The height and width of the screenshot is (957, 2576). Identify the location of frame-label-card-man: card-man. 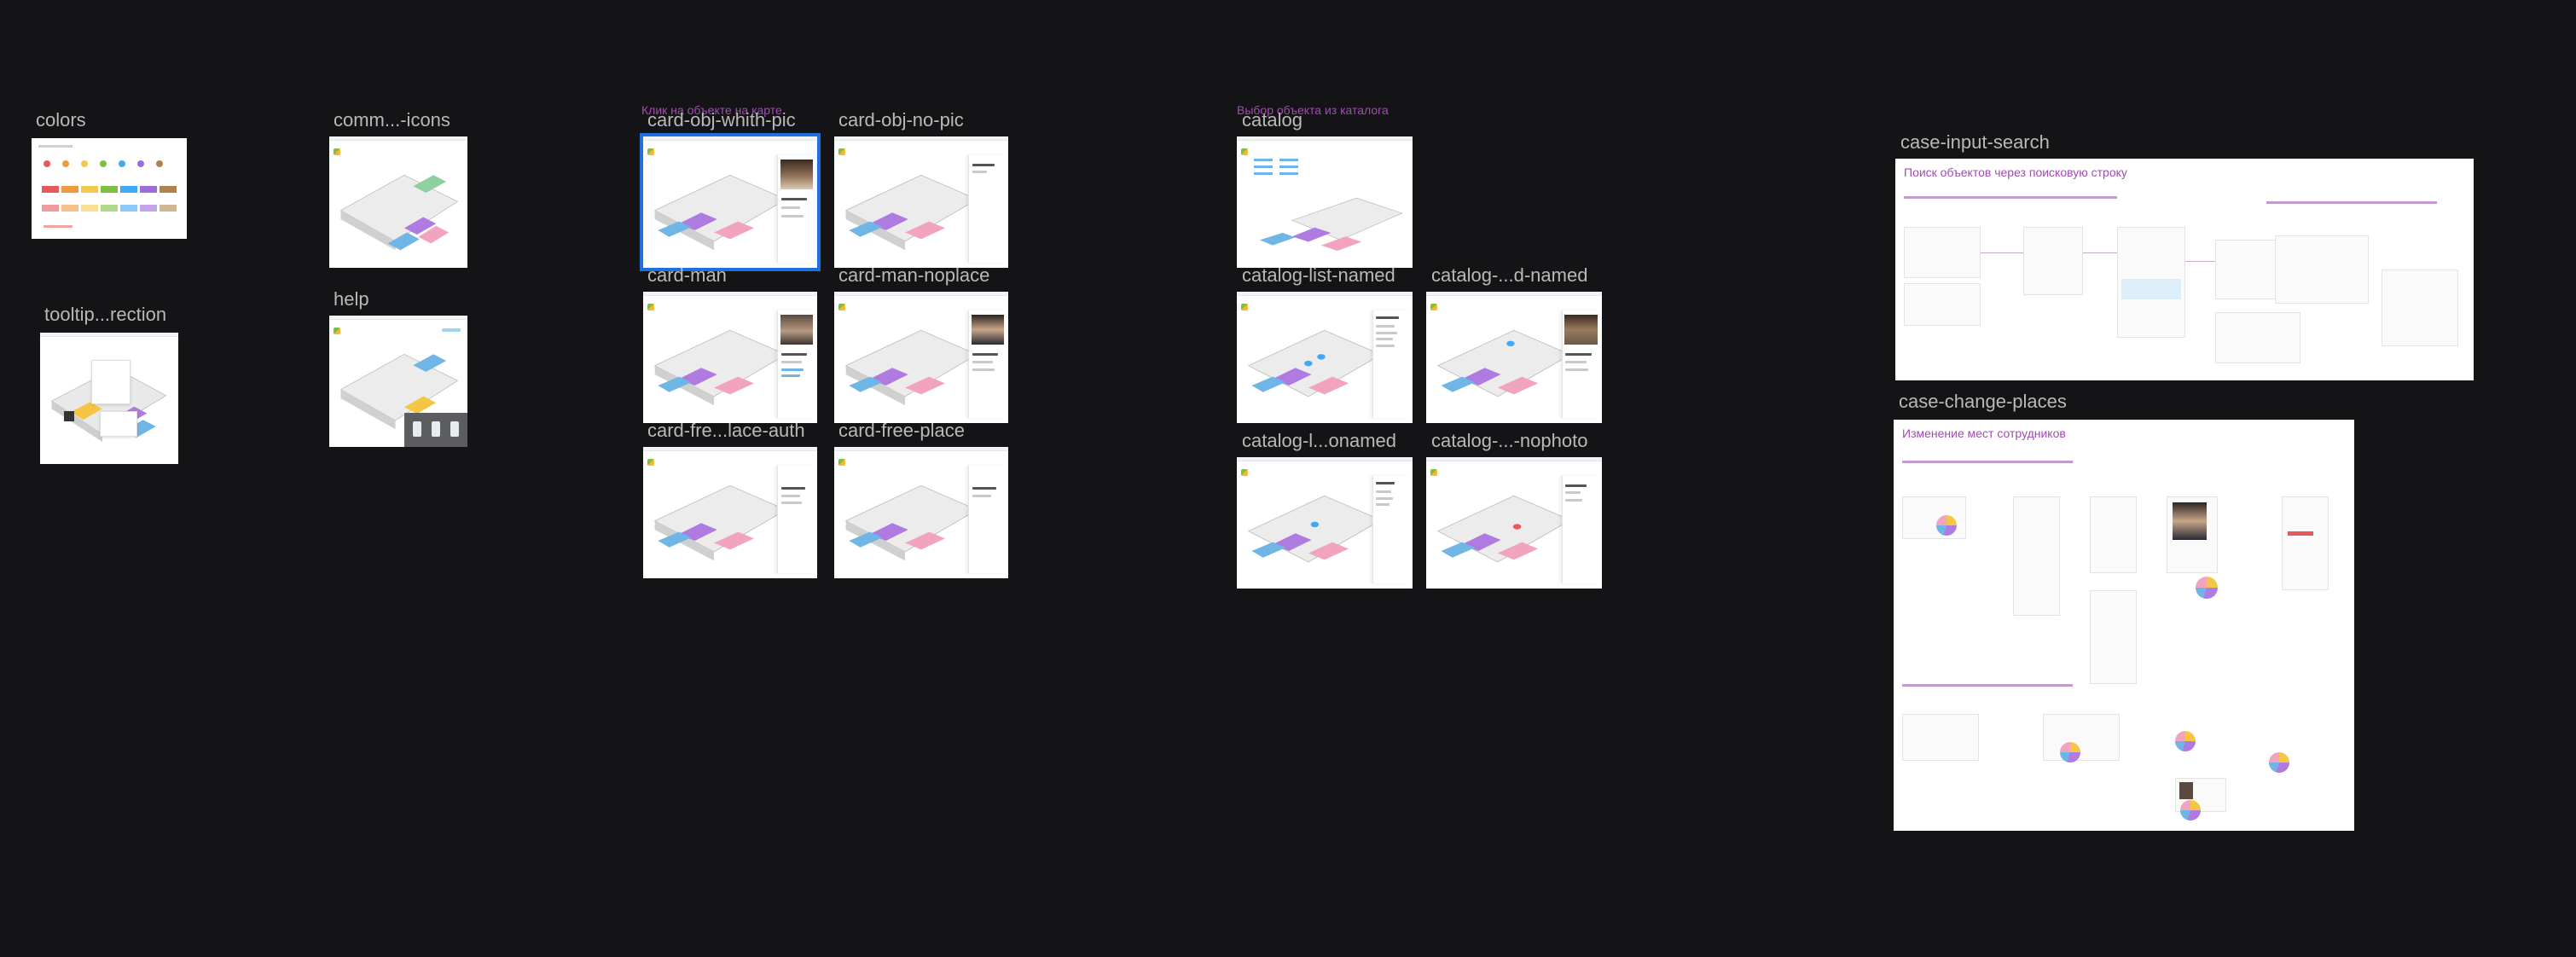
(687, 275).